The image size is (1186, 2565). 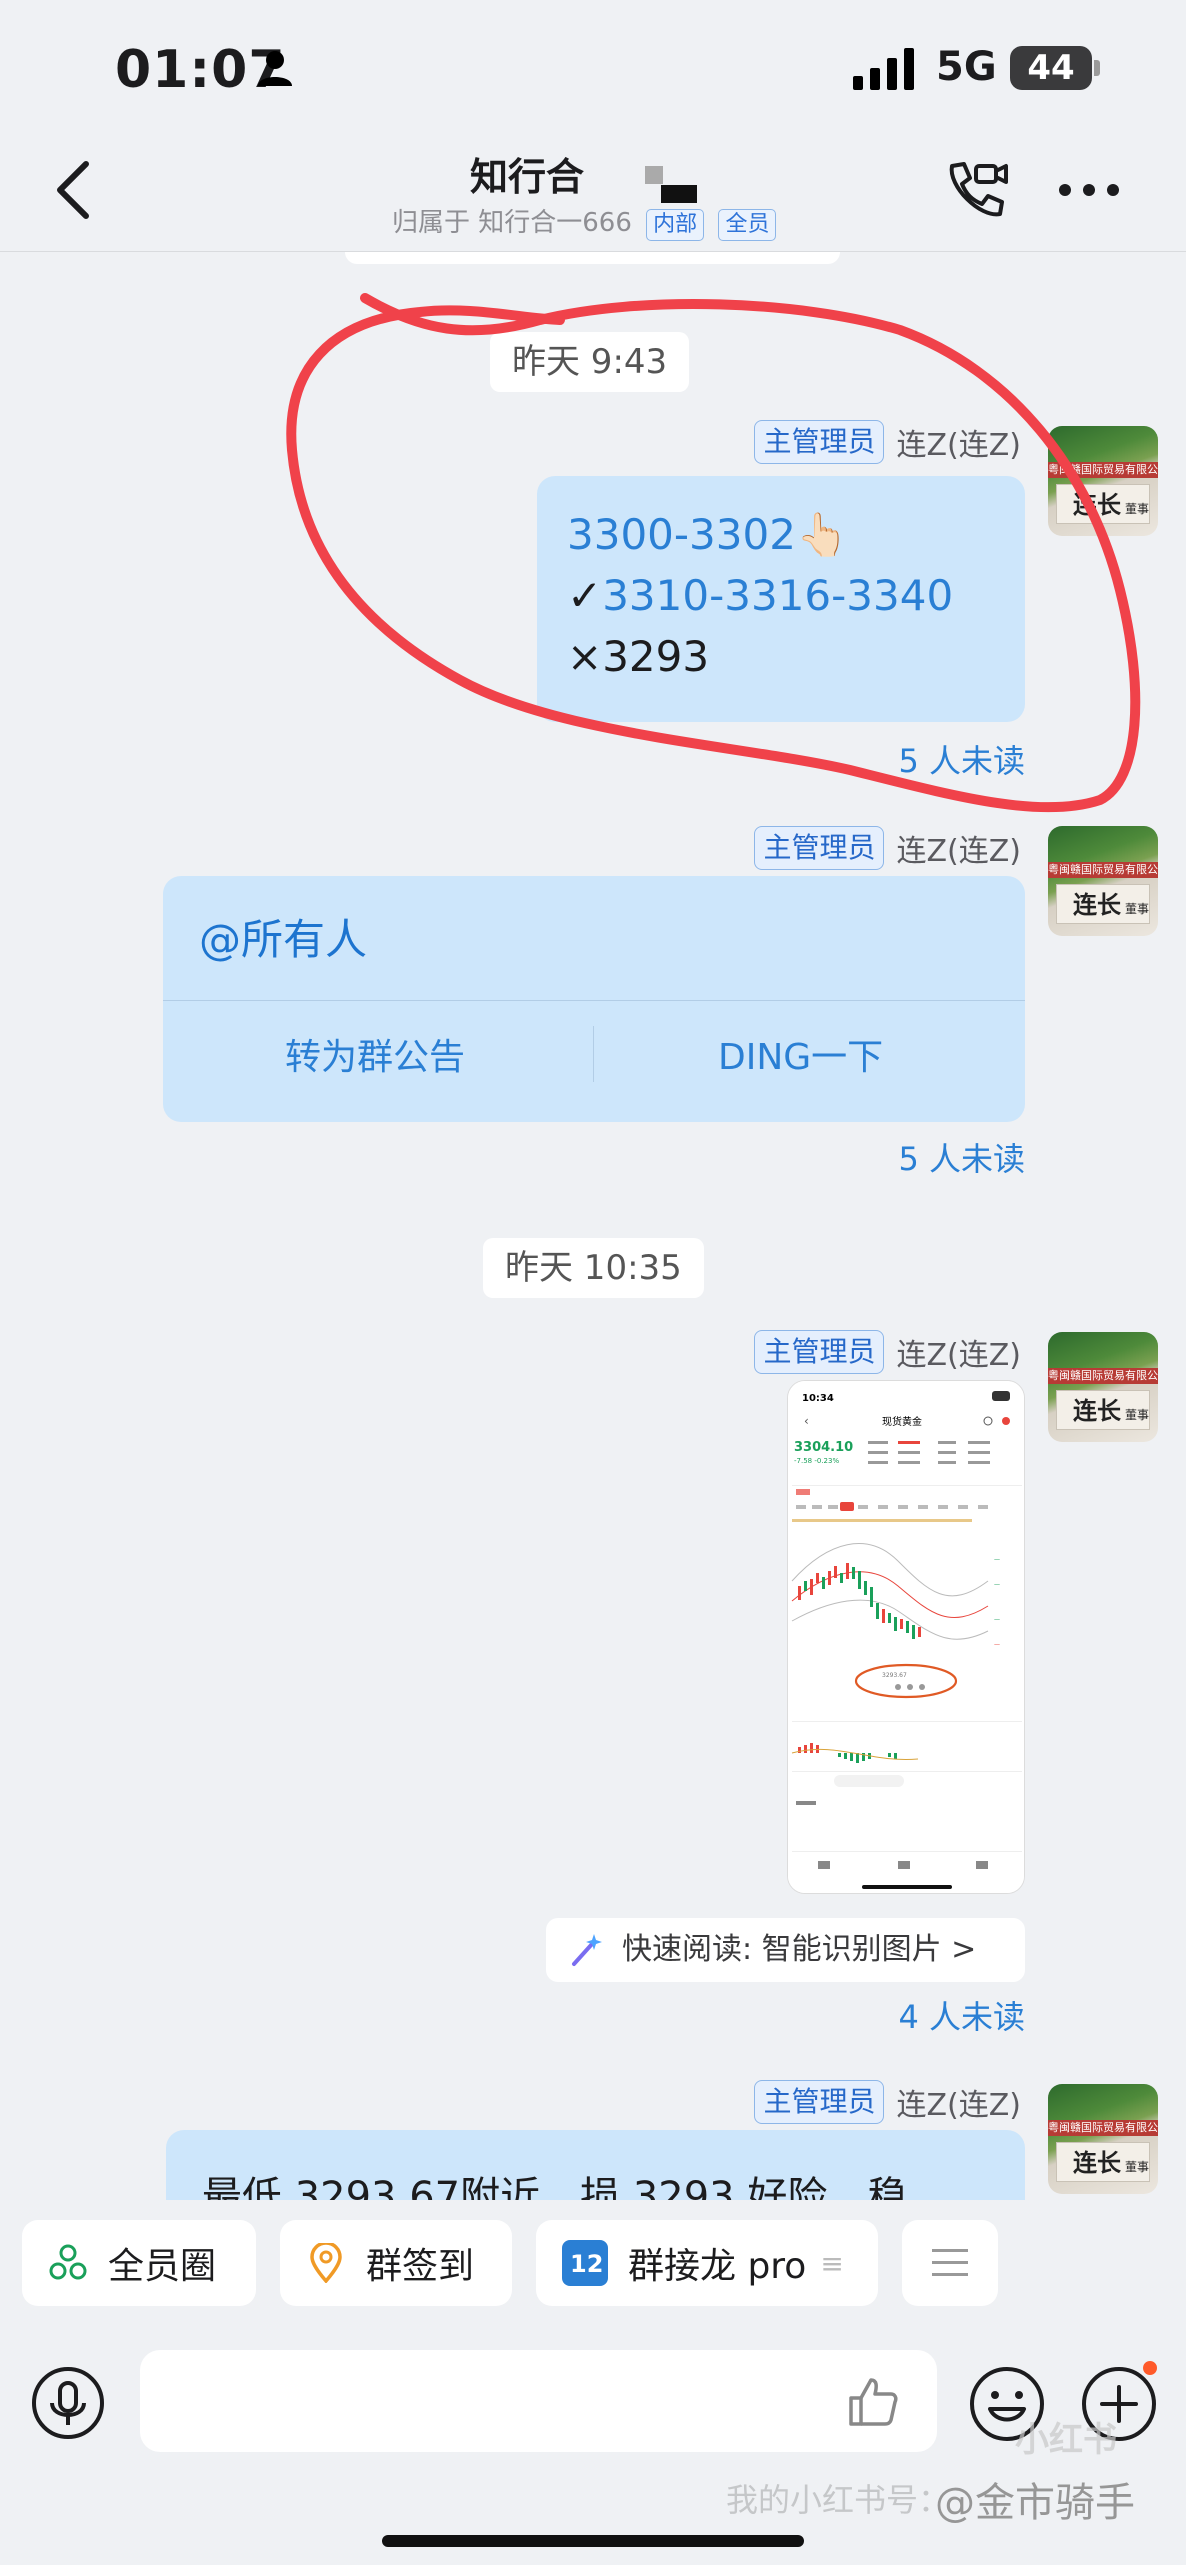 What do you see at coordinates (902, 1421) in the screenshot?
I see `thumb-title: 现货黄金` at bounding box center [902, 1421].